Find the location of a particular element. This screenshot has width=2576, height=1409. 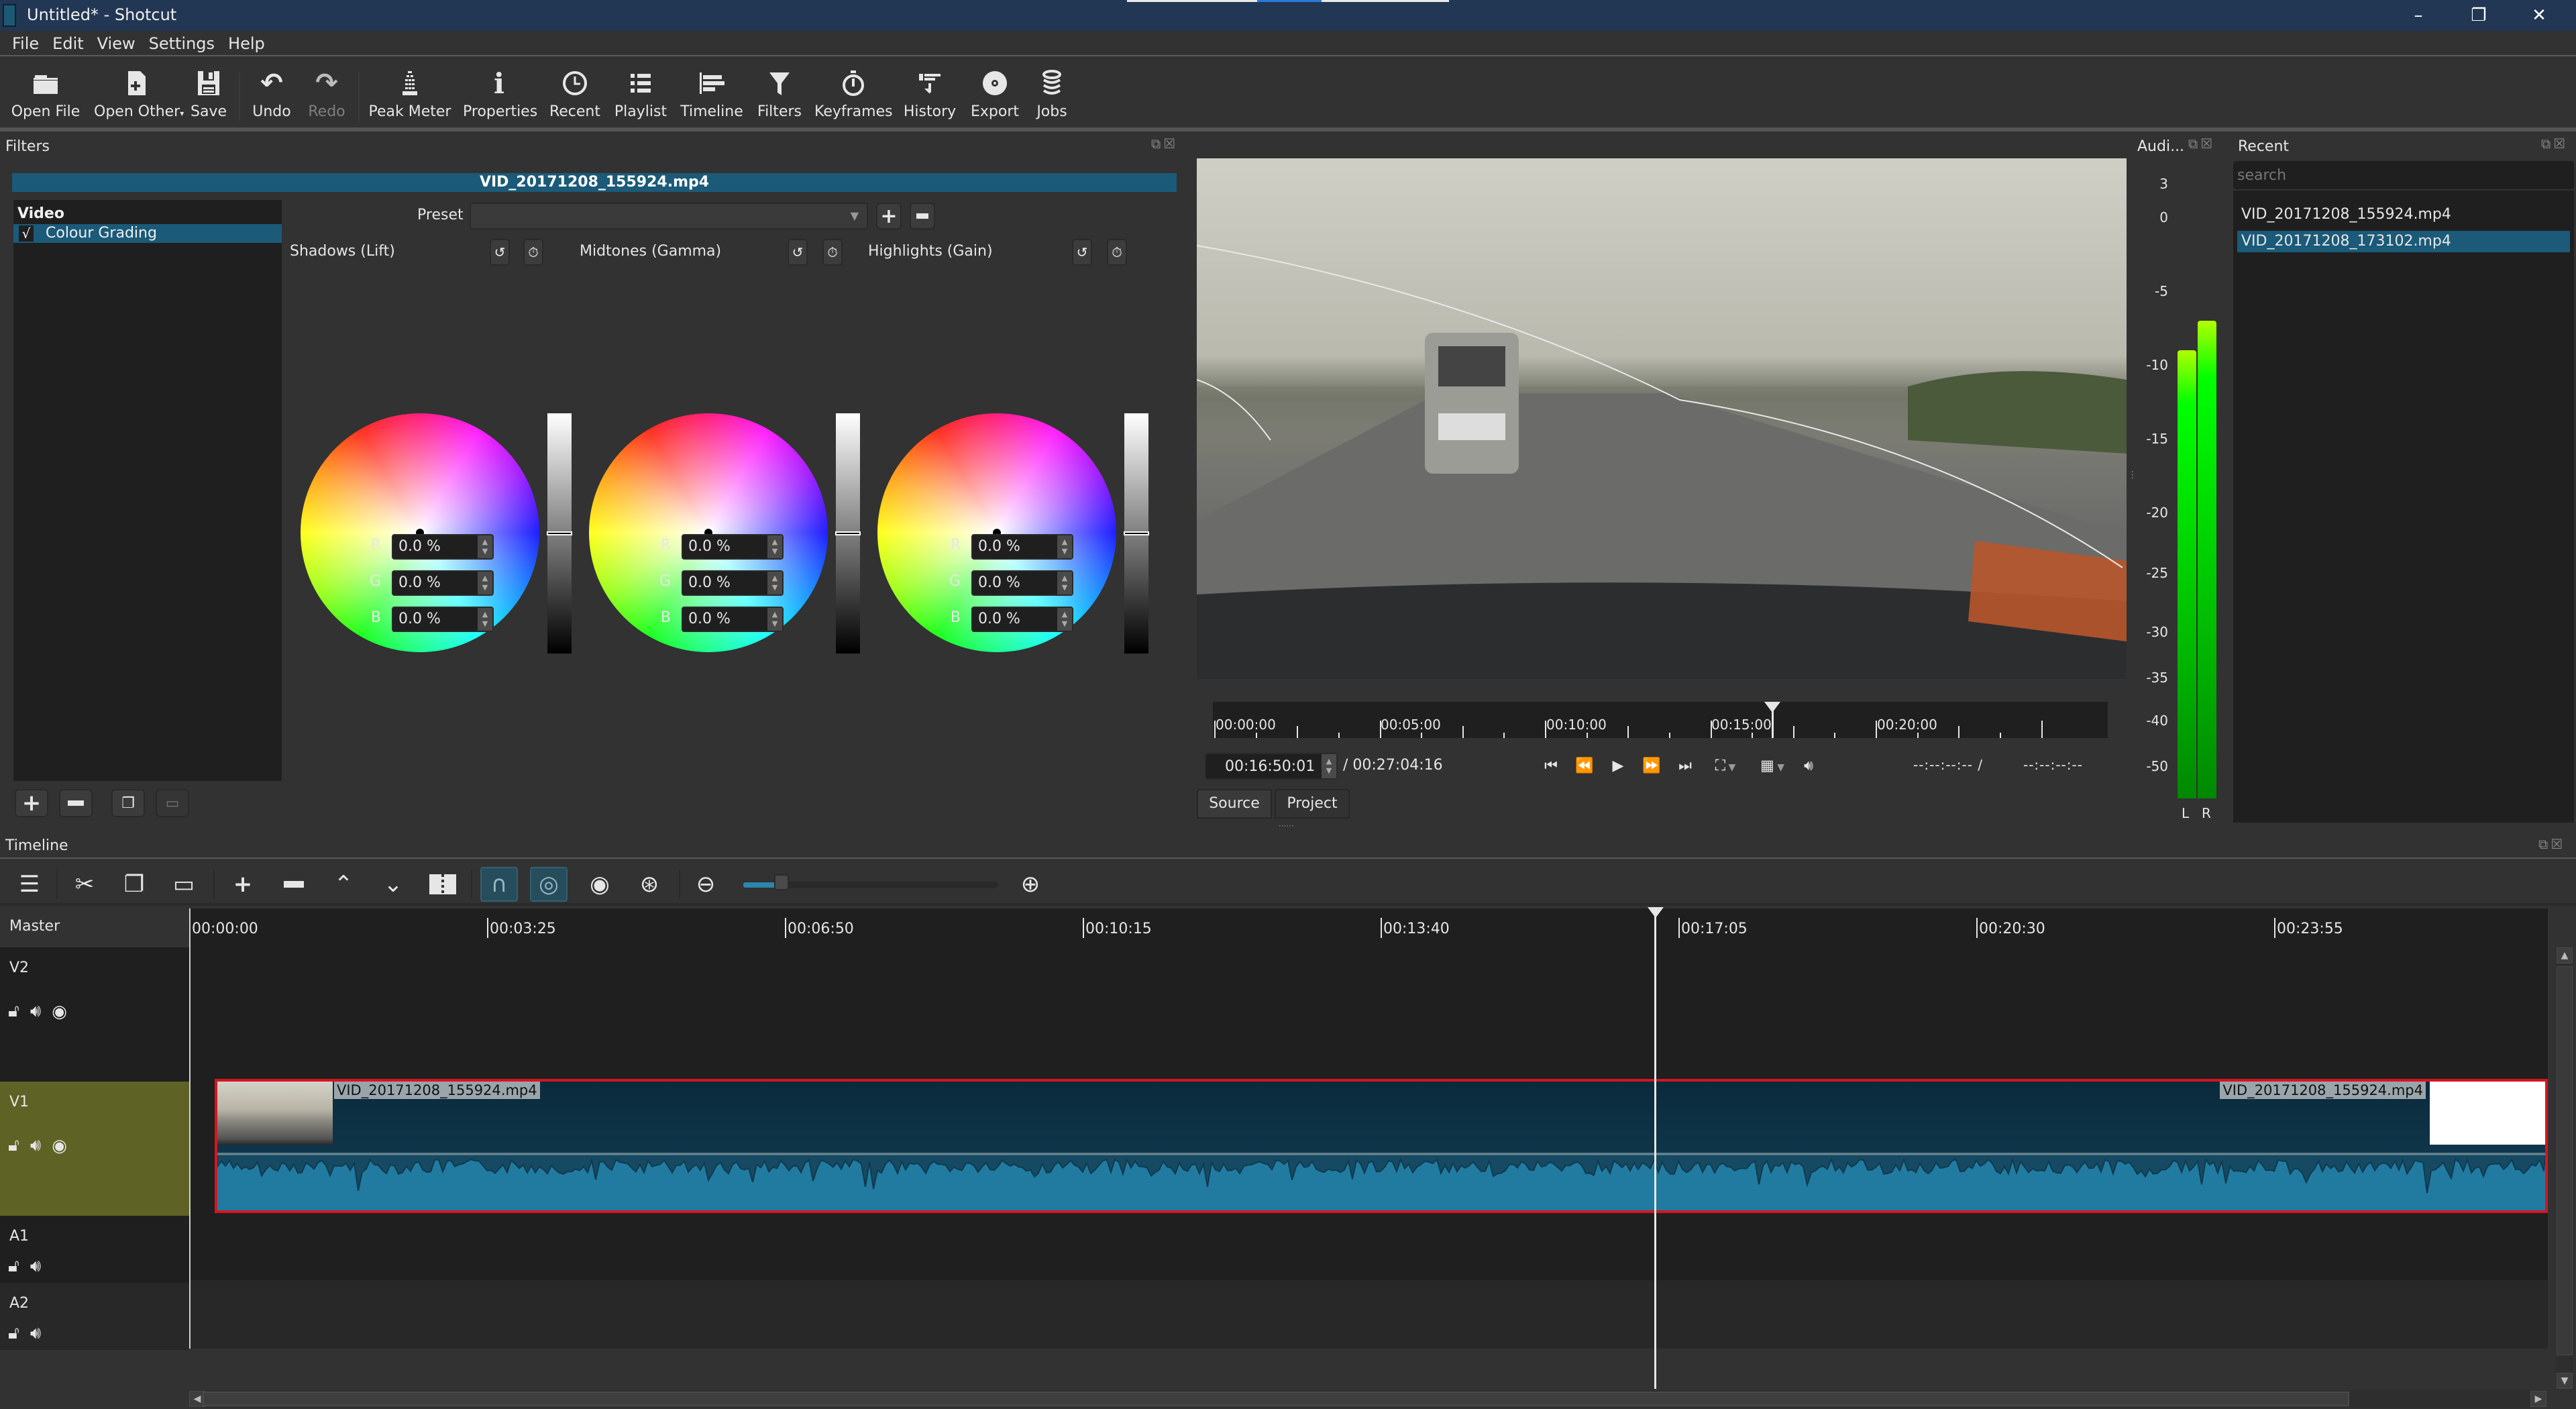

filter-item-colour-grading: √ Colour Grading is located at coordinates (147, 233).